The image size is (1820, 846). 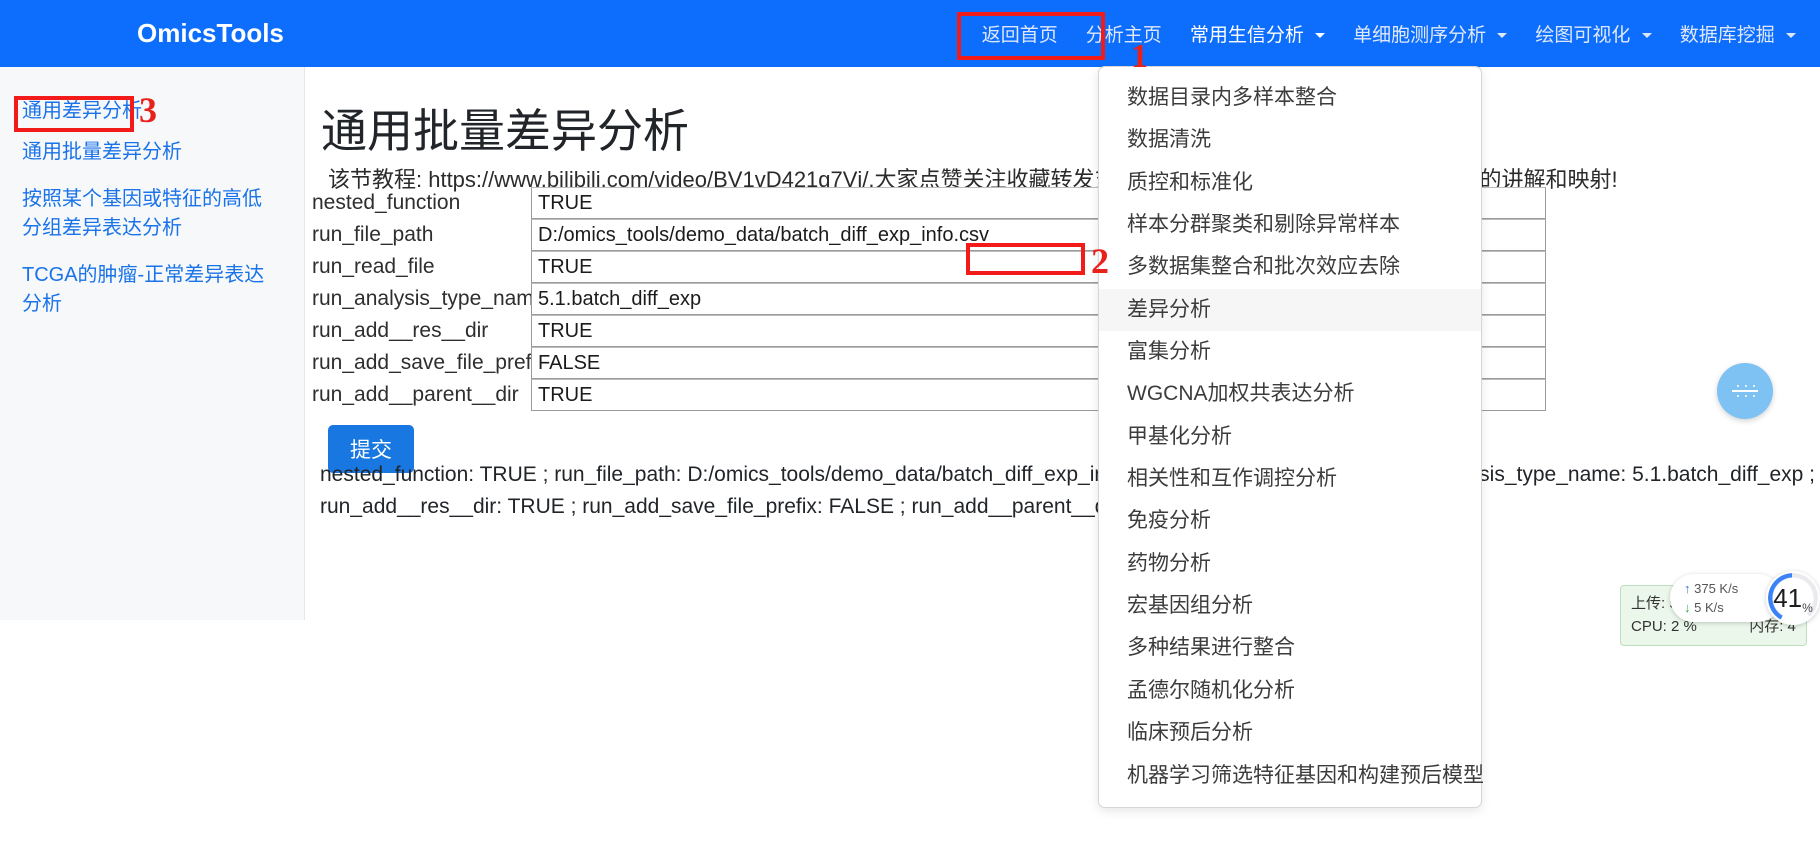 I want to click on dropdown-item-8: 甲基化分析, so click(x=1290, y=437).